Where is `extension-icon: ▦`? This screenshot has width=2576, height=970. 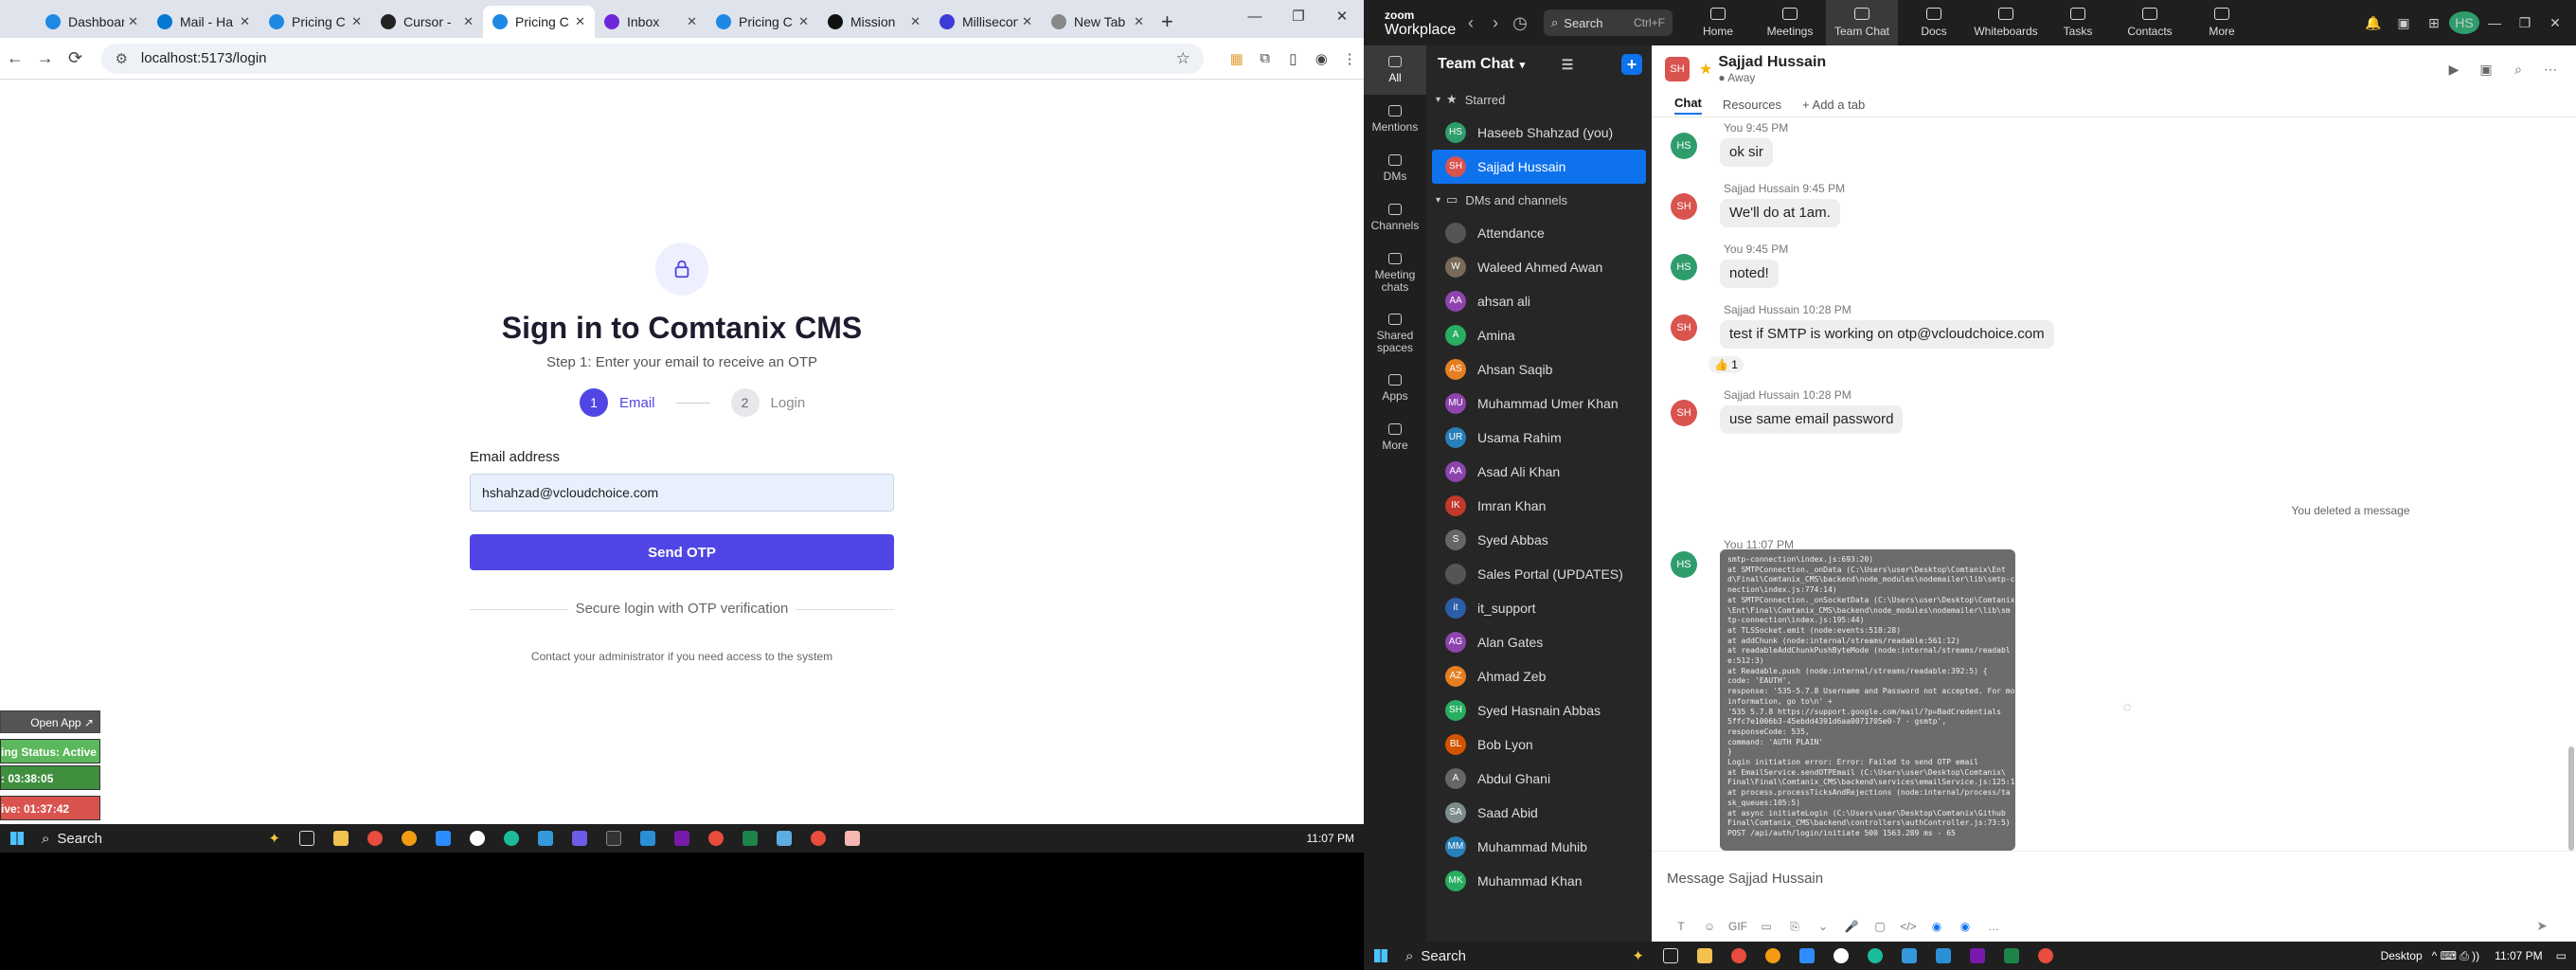
extension-icon: ▦ is located at coordinates (1237, 58).